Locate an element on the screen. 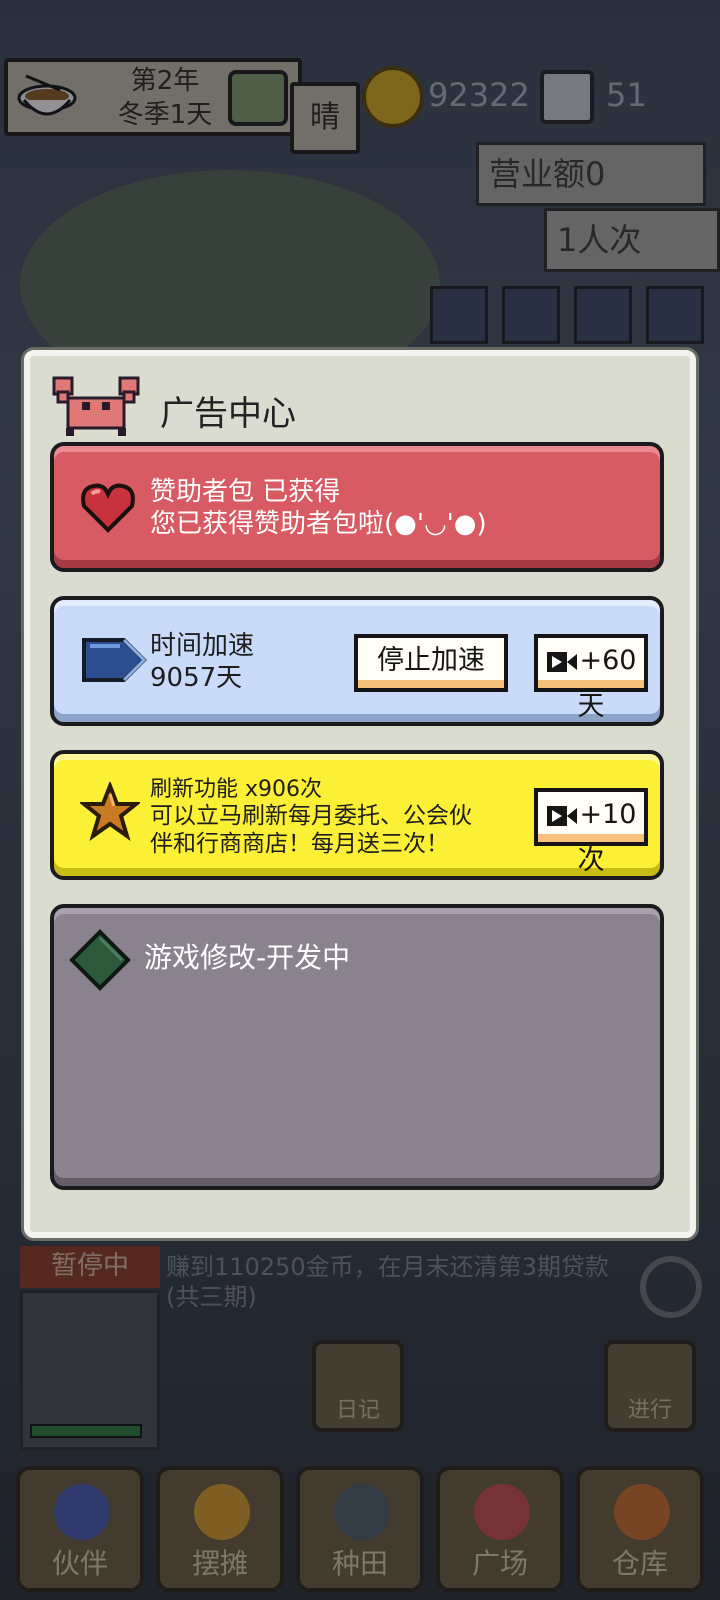 The height and width of the screenshot is (1600, 720). diamond-icon is located at coordinates (100, 960).